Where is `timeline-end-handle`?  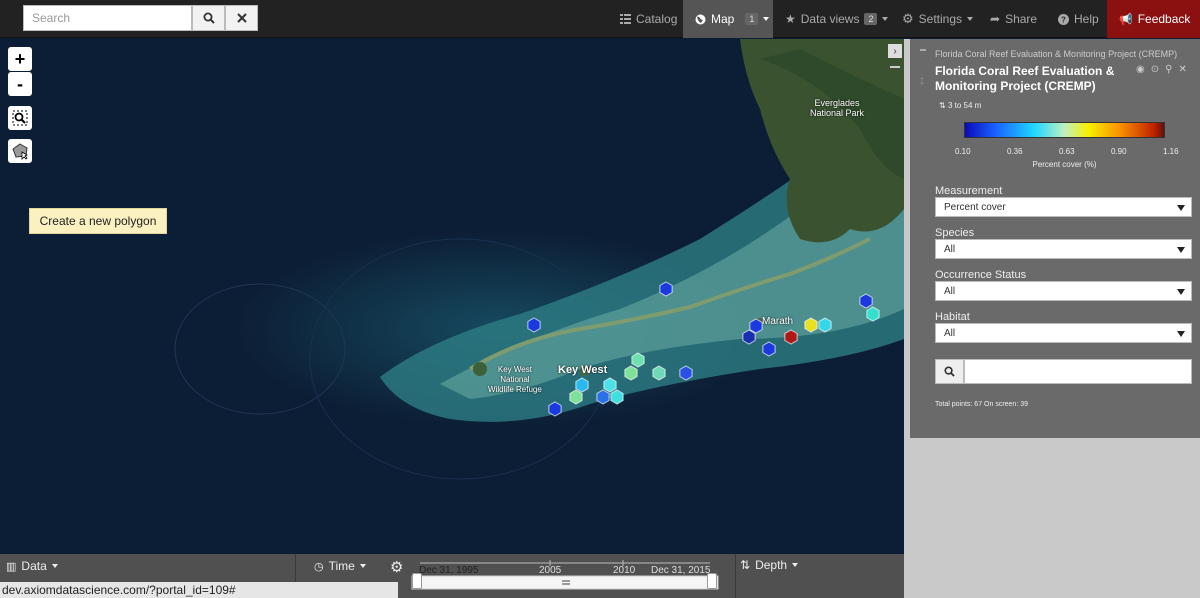 timeline-end-handle is located at coordinates (712, 581).